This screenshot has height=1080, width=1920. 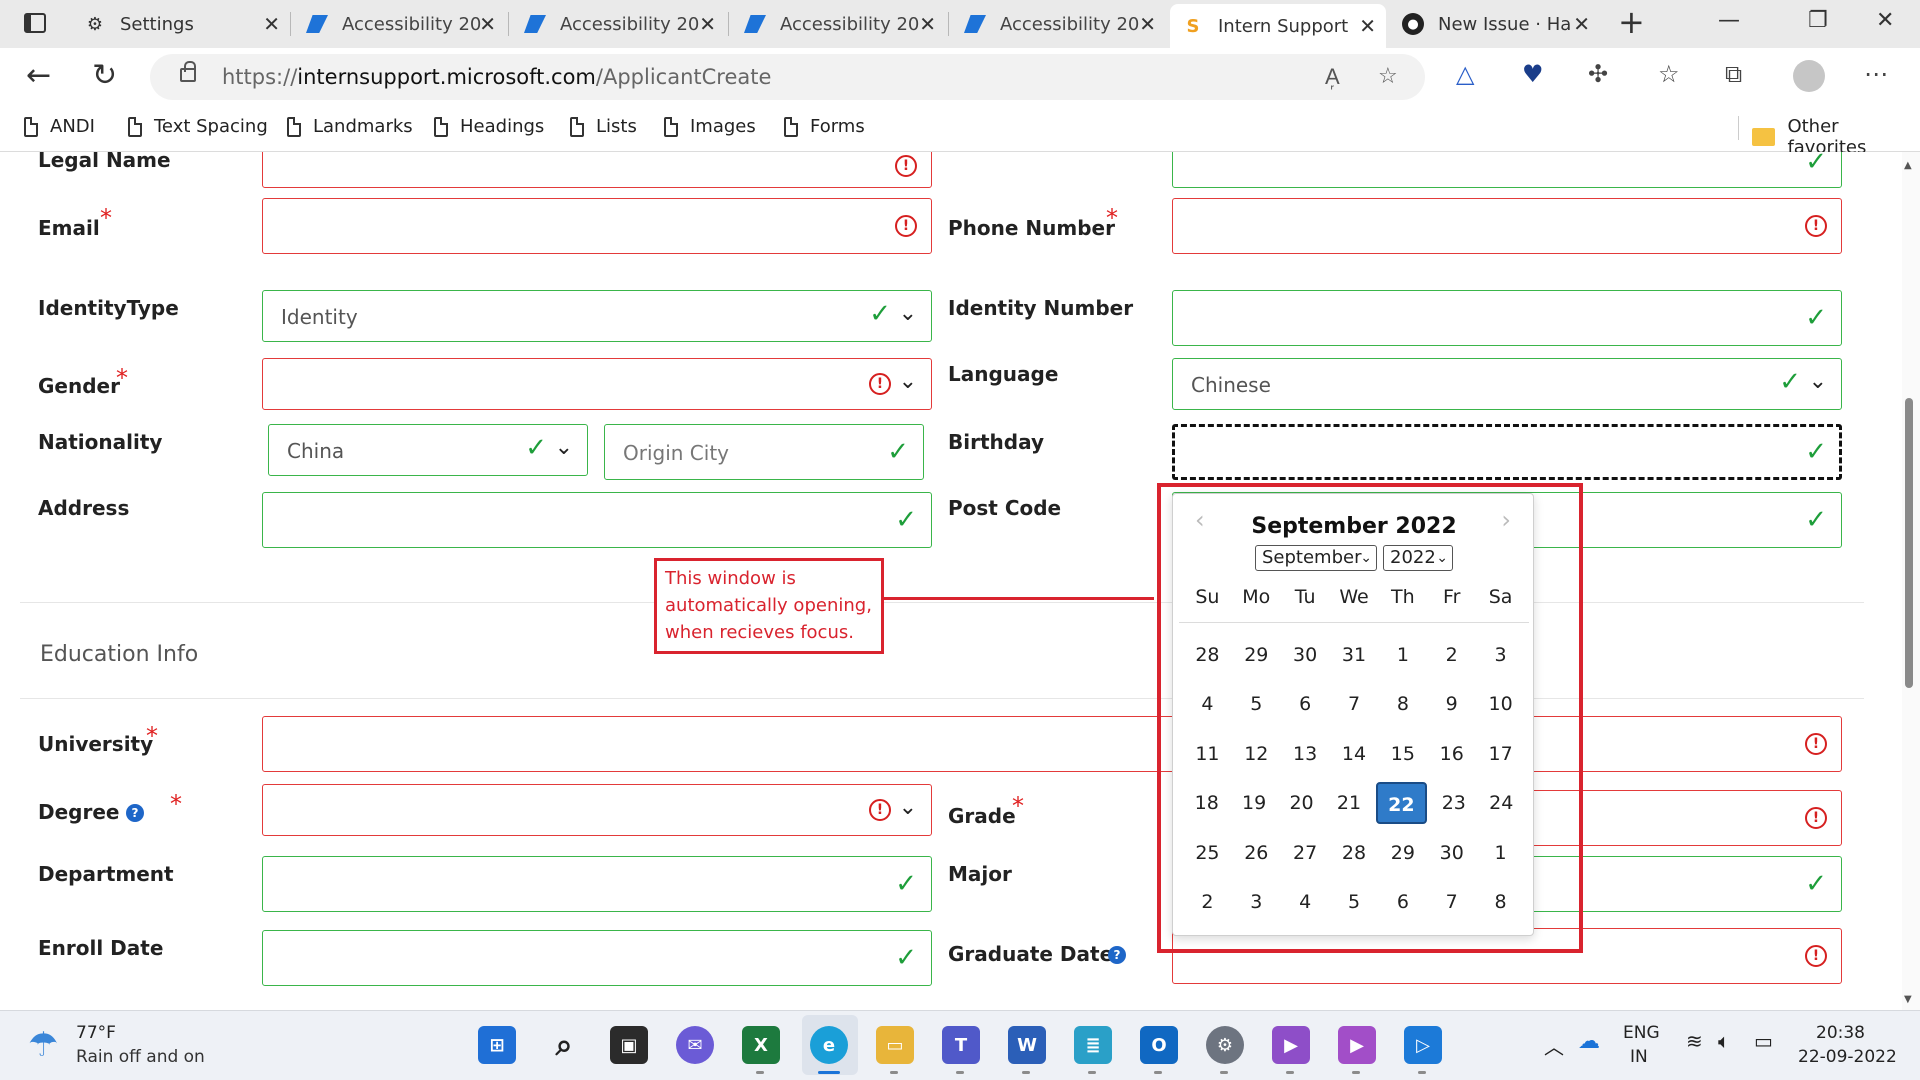 I want to click on bookmark-images: Images, so click(x=710, y=126).